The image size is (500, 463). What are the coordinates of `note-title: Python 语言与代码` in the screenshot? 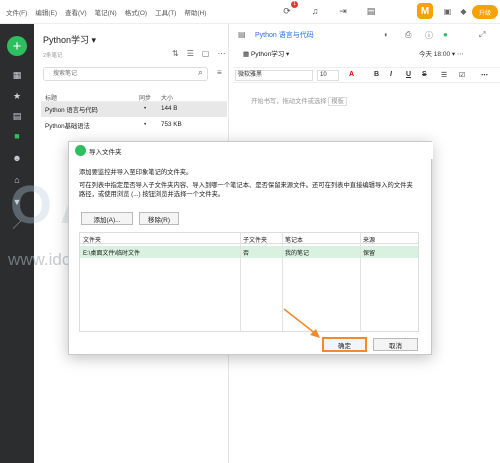 It's located at (284, 35).